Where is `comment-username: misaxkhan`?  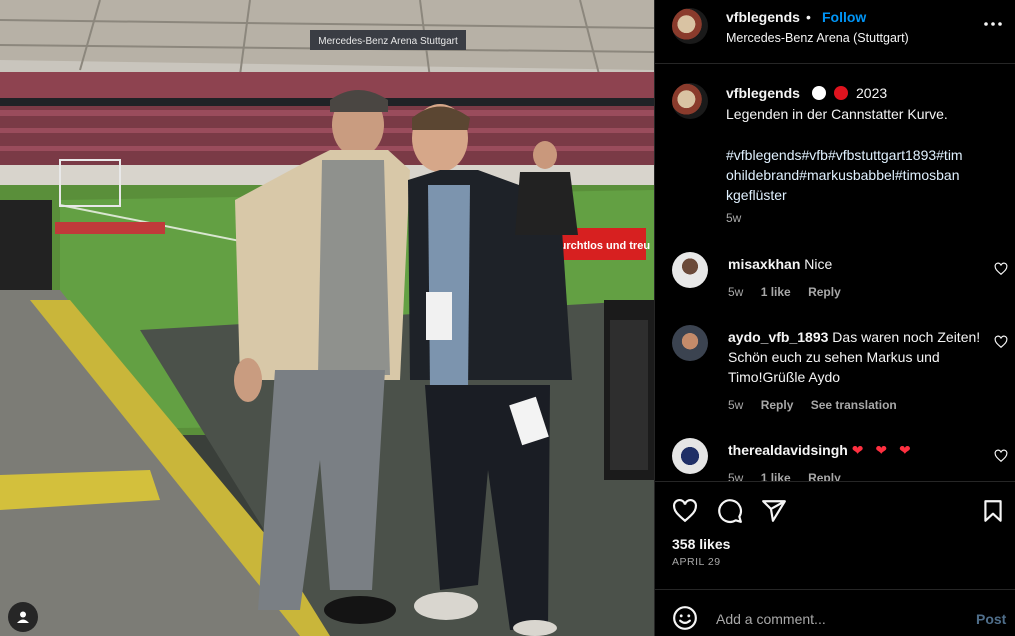 comment-username: misaxkhan is located at coordinates (764, 264).